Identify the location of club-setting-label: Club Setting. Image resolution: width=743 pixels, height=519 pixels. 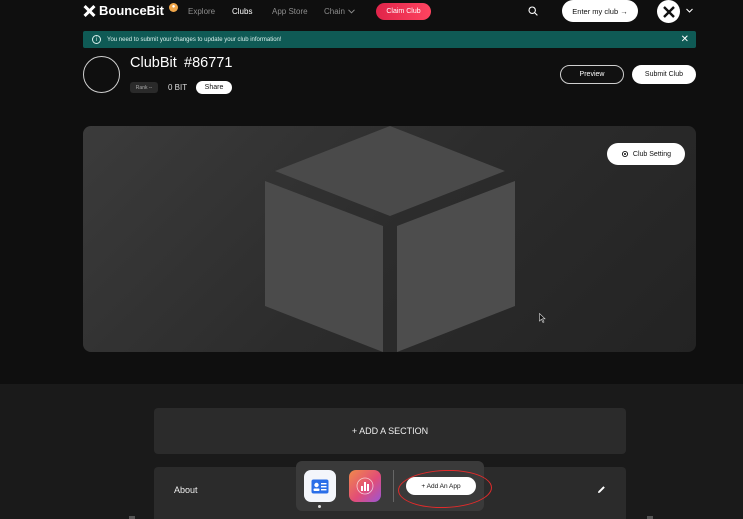
(652, 154).